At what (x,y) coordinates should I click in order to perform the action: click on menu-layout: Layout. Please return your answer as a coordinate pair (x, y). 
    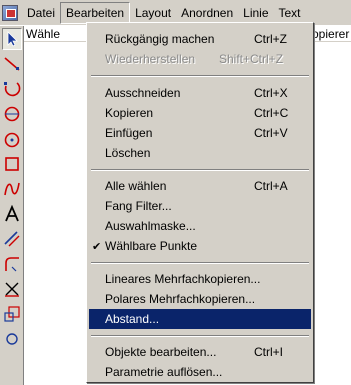
    Looking at the image, I should click on (153, 13).